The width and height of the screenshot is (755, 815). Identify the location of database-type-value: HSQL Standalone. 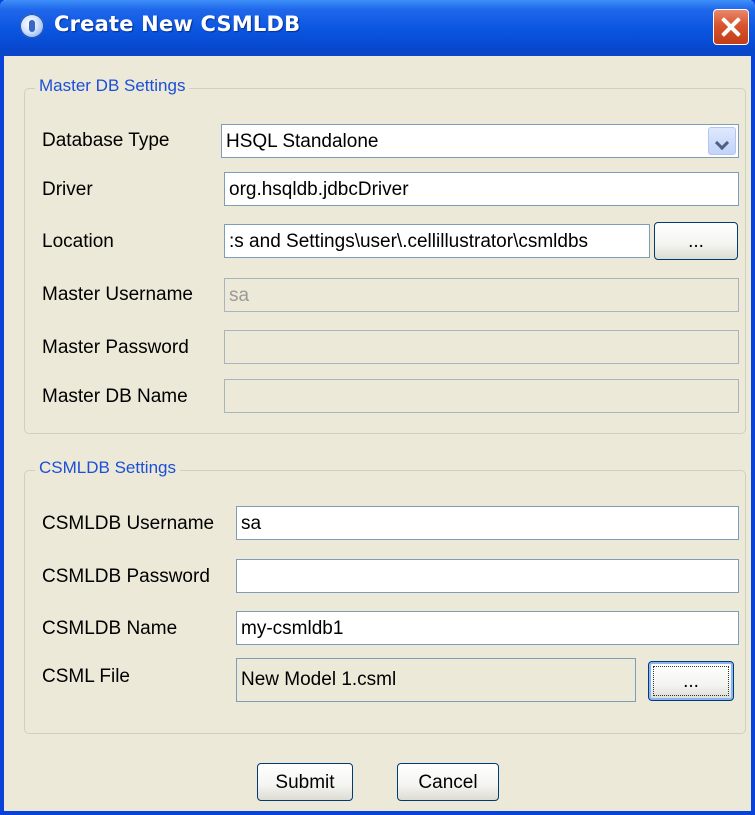
(302, 141).